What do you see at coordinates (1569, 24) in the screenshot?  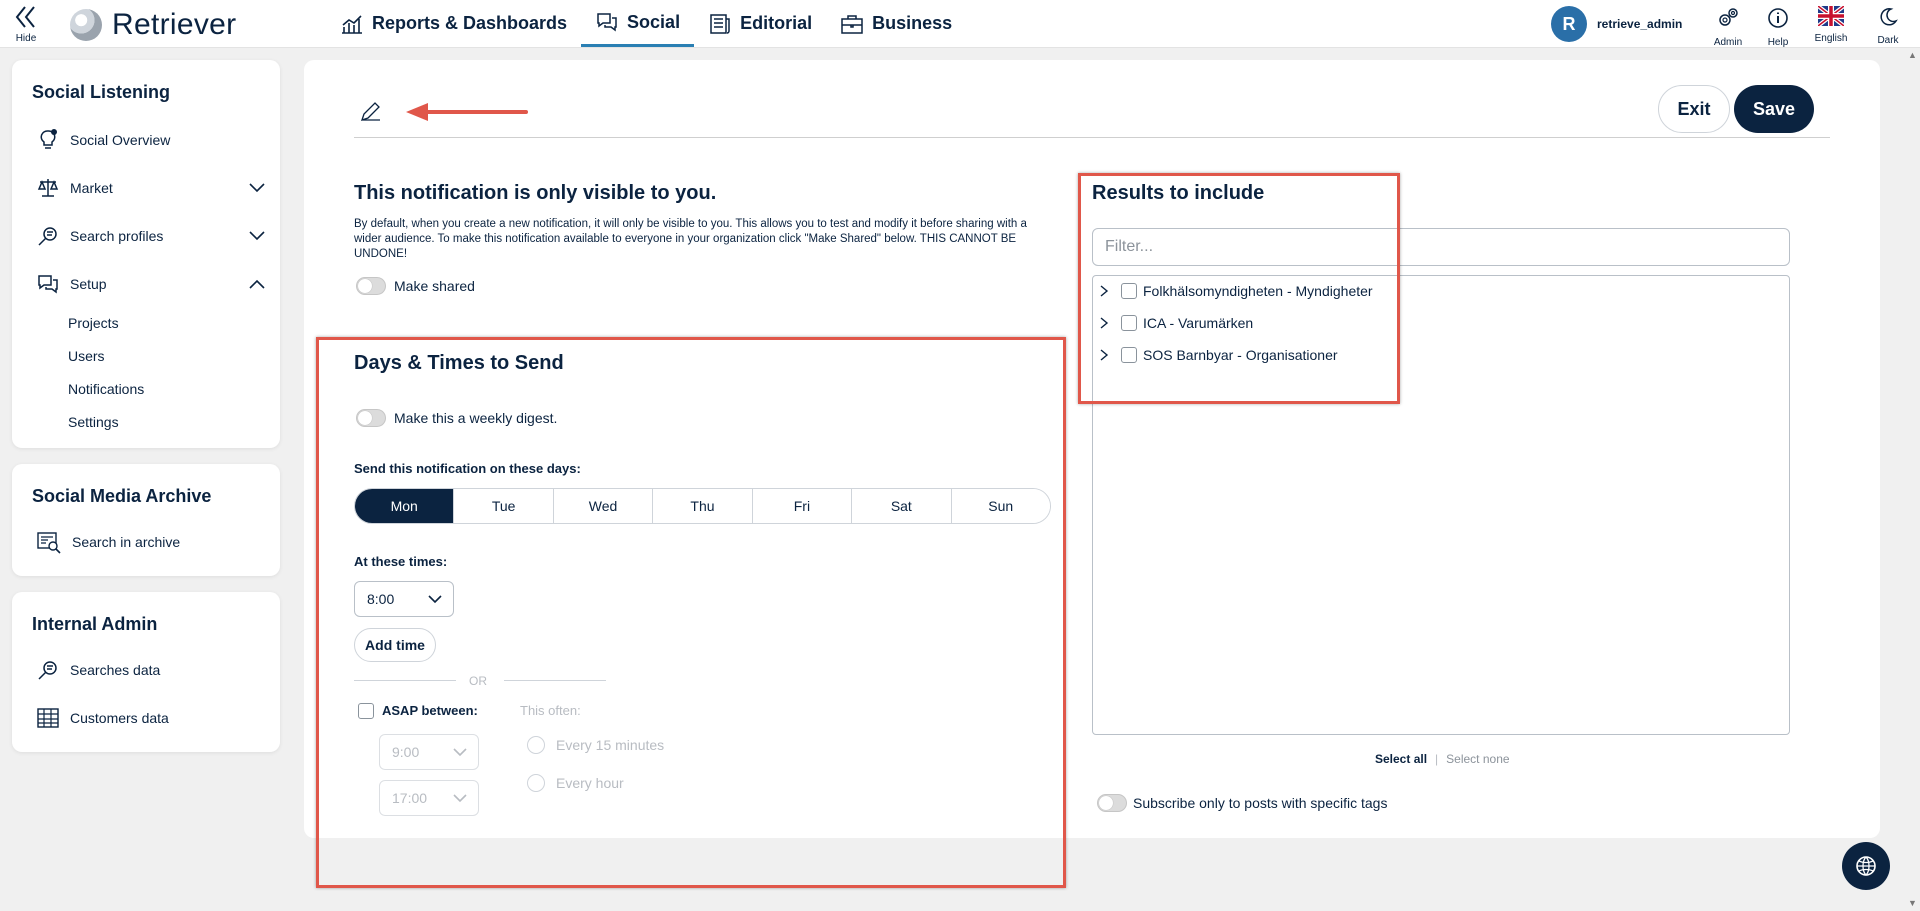 I see `avatar: R` at bounding box center [1569, 24].